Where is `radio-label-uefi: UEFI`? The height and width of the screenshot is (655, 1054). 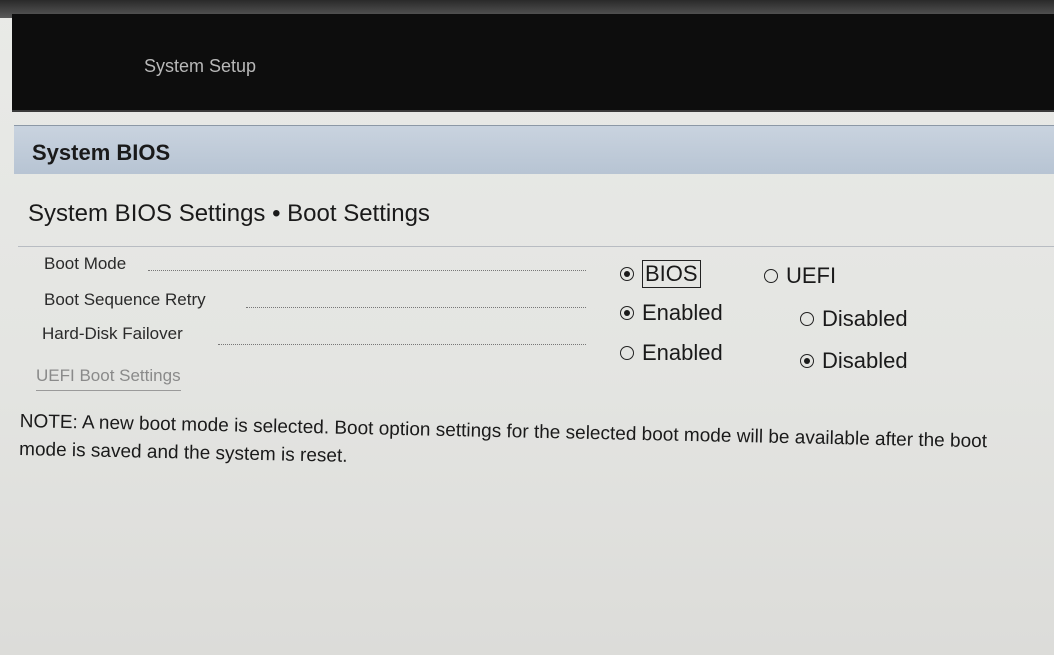
radio-label-uefi: UEFI is located at coordinates (811, 275).